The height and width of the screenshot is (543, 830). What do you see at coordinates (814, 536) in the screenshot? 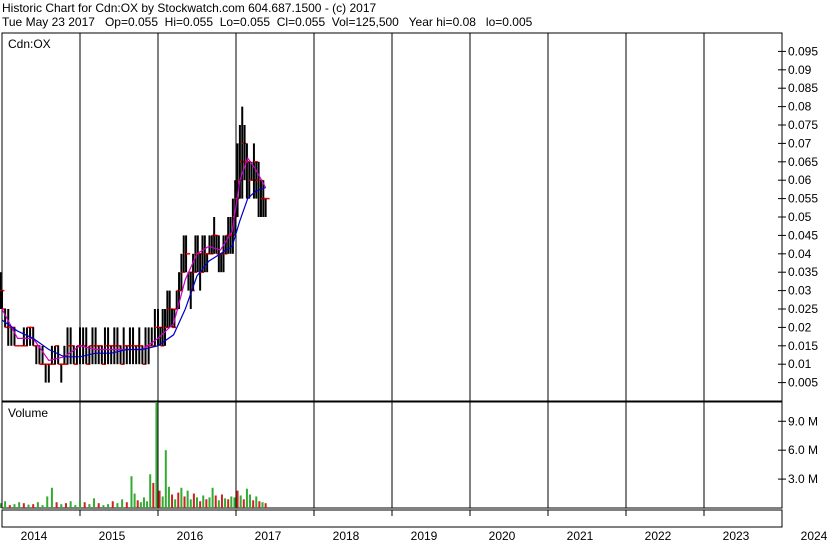
I see `x-tick-label: 2024` at bounding box center [814, 536].